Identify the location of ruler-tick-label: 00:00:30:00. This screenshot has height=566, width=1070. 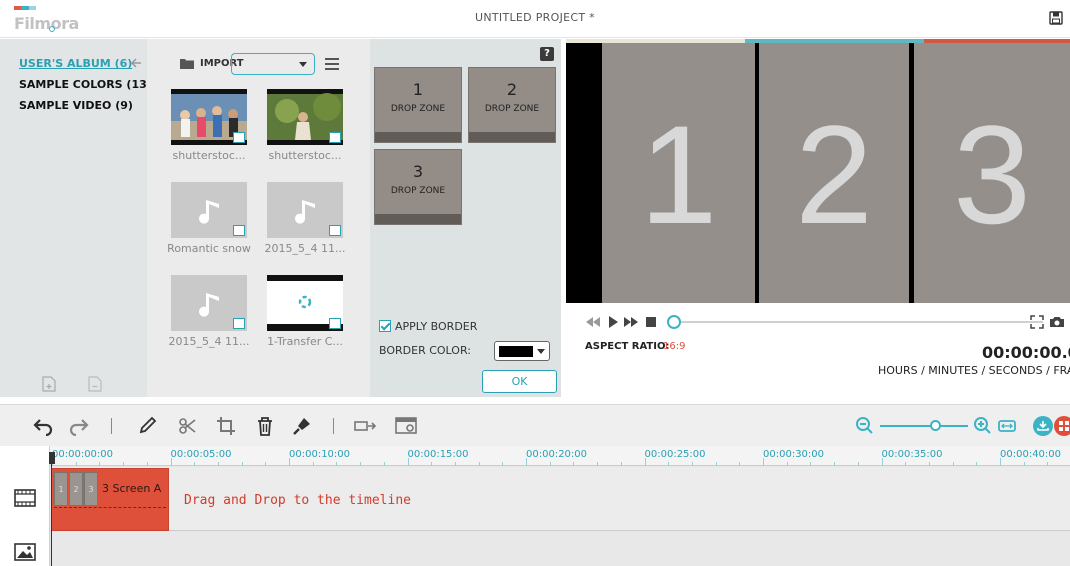
(794, 454).